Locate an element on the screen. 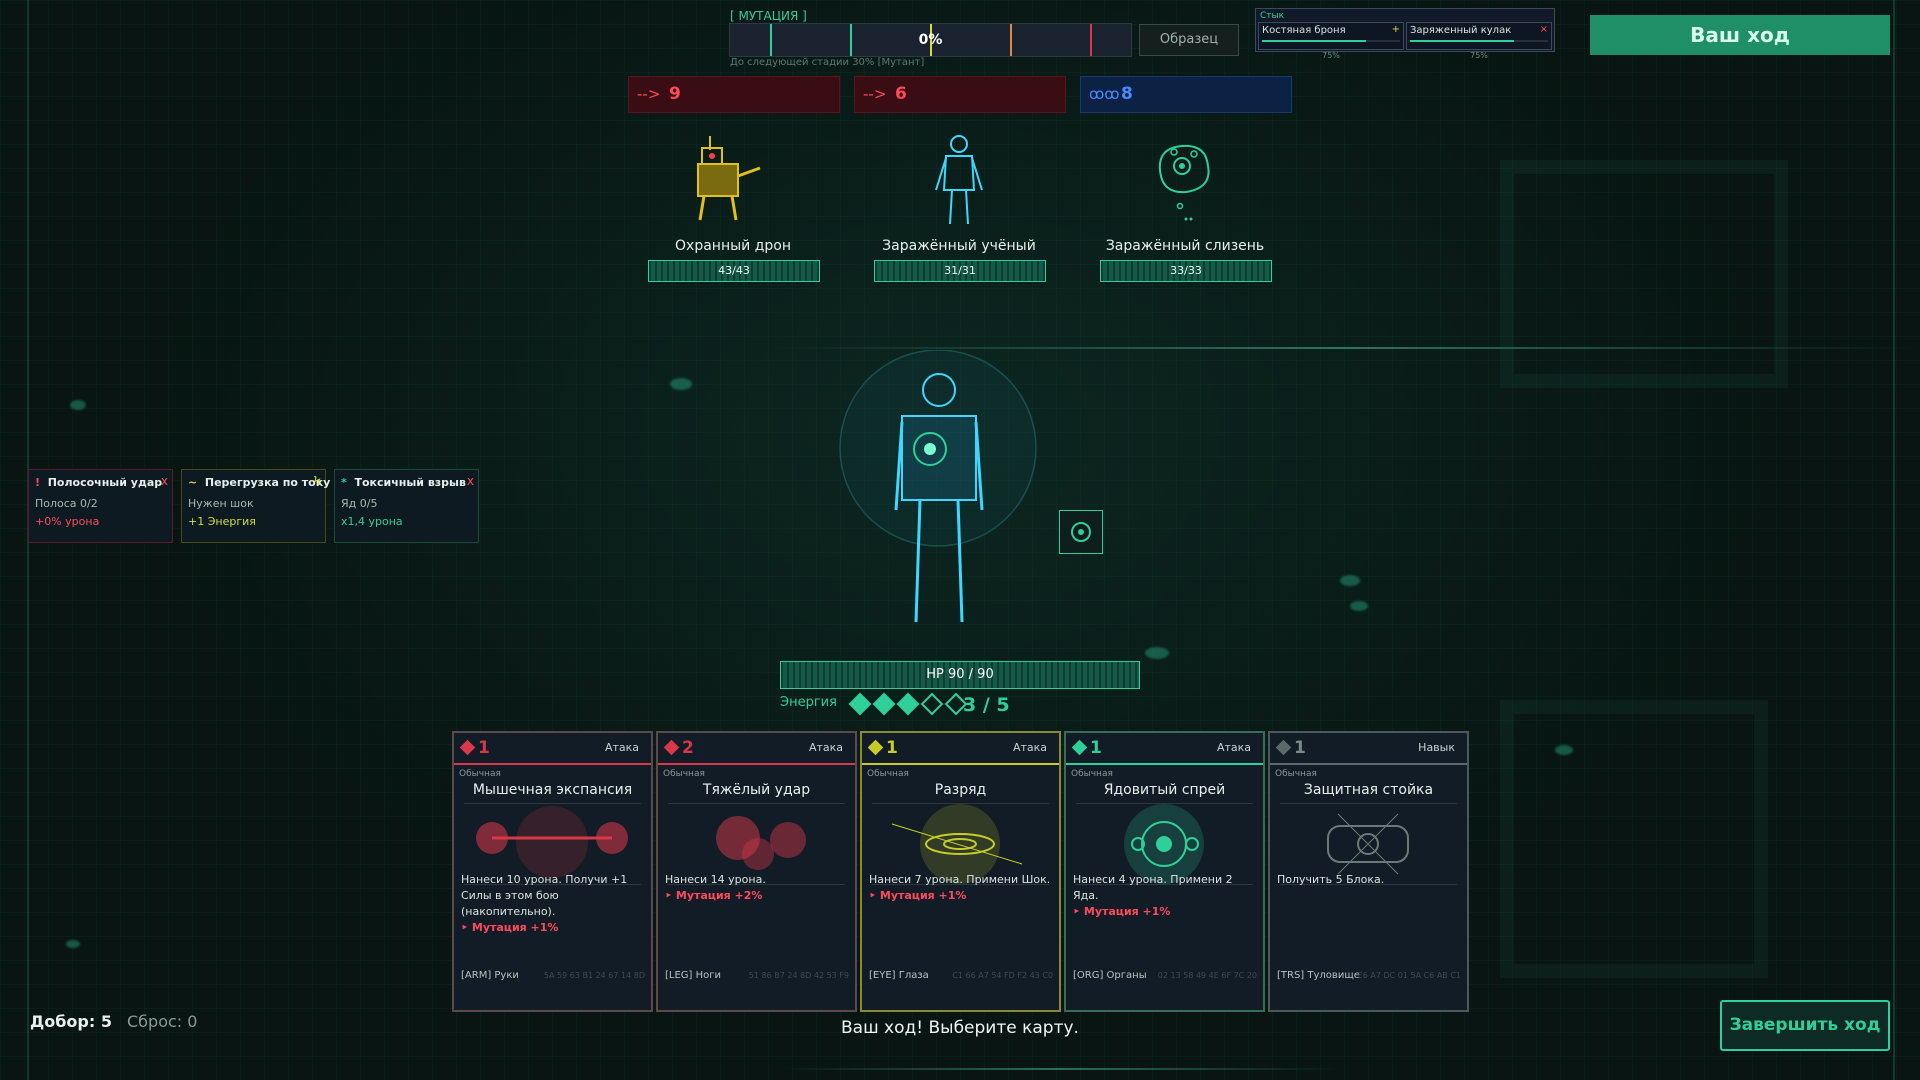 The image size is (1920, 1080). combo-title: Токсичный взрыв is located at coordinates (410, 482).